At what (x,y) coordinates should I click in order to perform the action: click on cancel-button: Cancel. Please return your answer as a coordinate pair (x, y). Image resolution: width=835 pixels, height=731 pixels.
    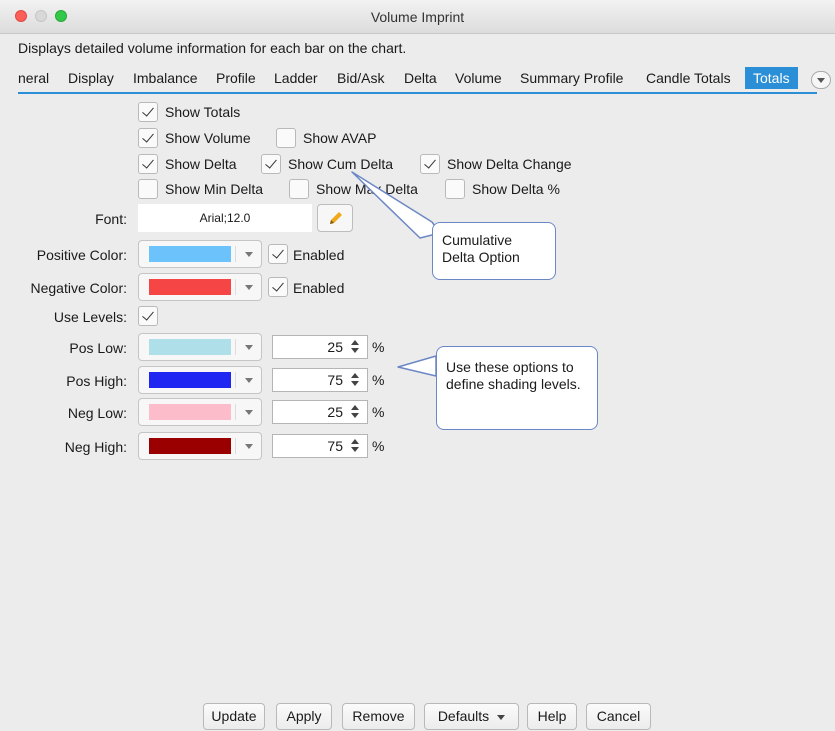
    Looking at the image, I should click on (618, 716).